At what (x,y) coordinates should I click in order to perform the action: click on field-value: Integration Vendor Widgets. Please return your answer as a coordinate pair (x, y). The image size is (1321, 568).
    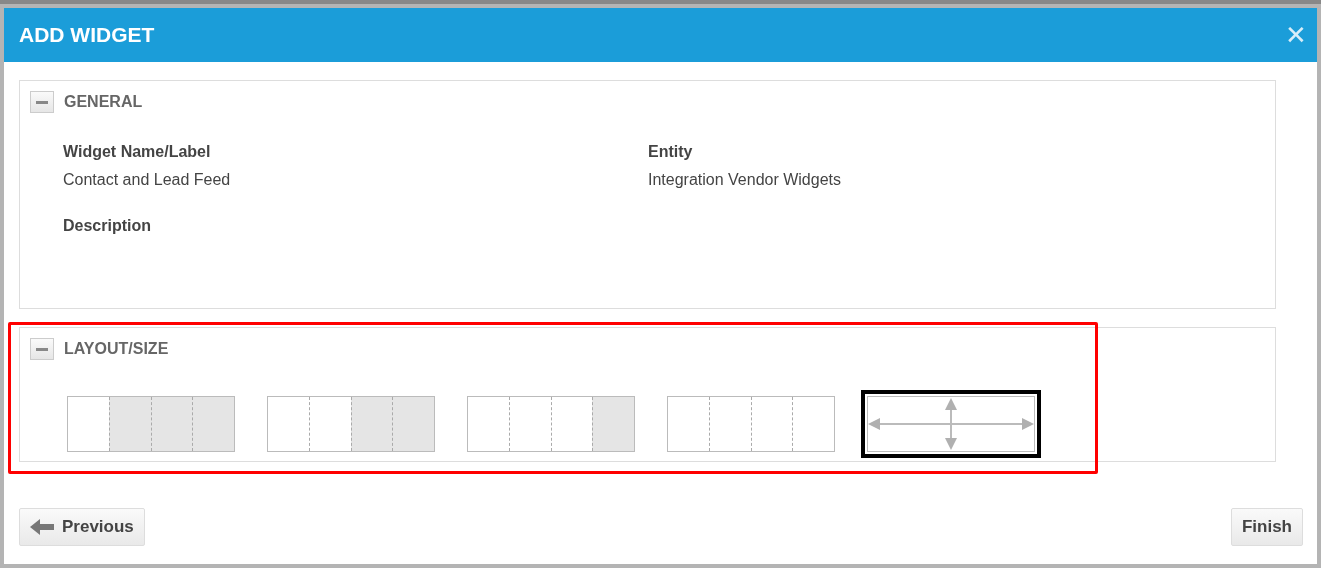
    Looking at the image, I should click on (745, 180).